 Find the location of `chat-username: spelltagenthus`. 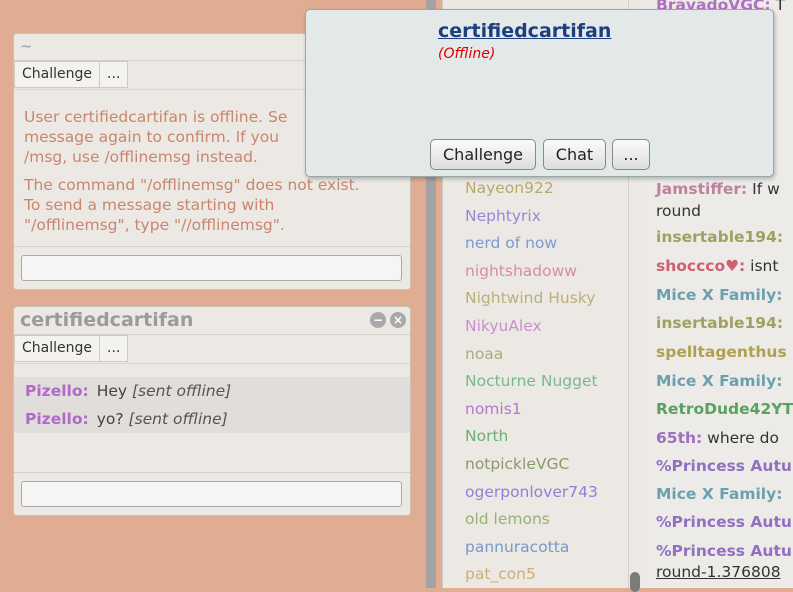

chat-username: spelltagenthus is located at coordinates (721, 352).